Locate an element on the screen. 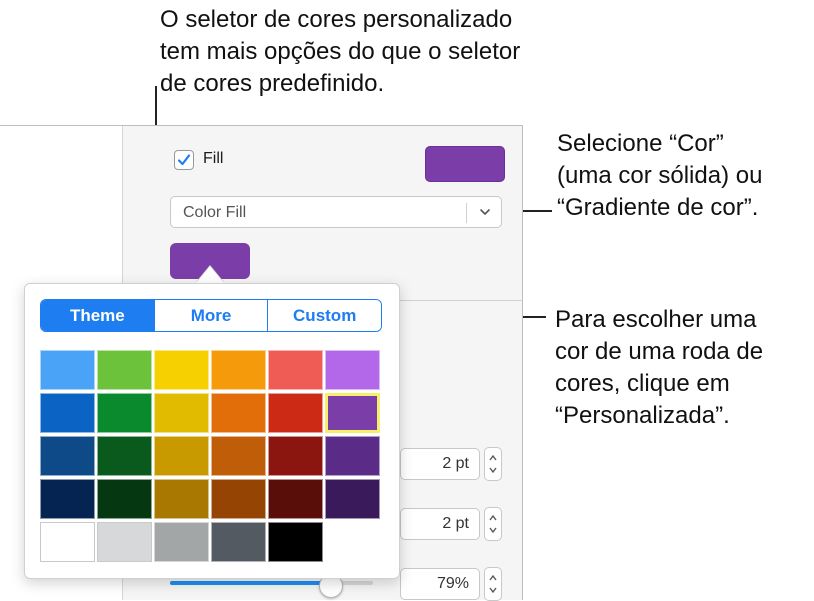 The image size is (814, 601). tab-more: More is located at coordinates (210, 315).